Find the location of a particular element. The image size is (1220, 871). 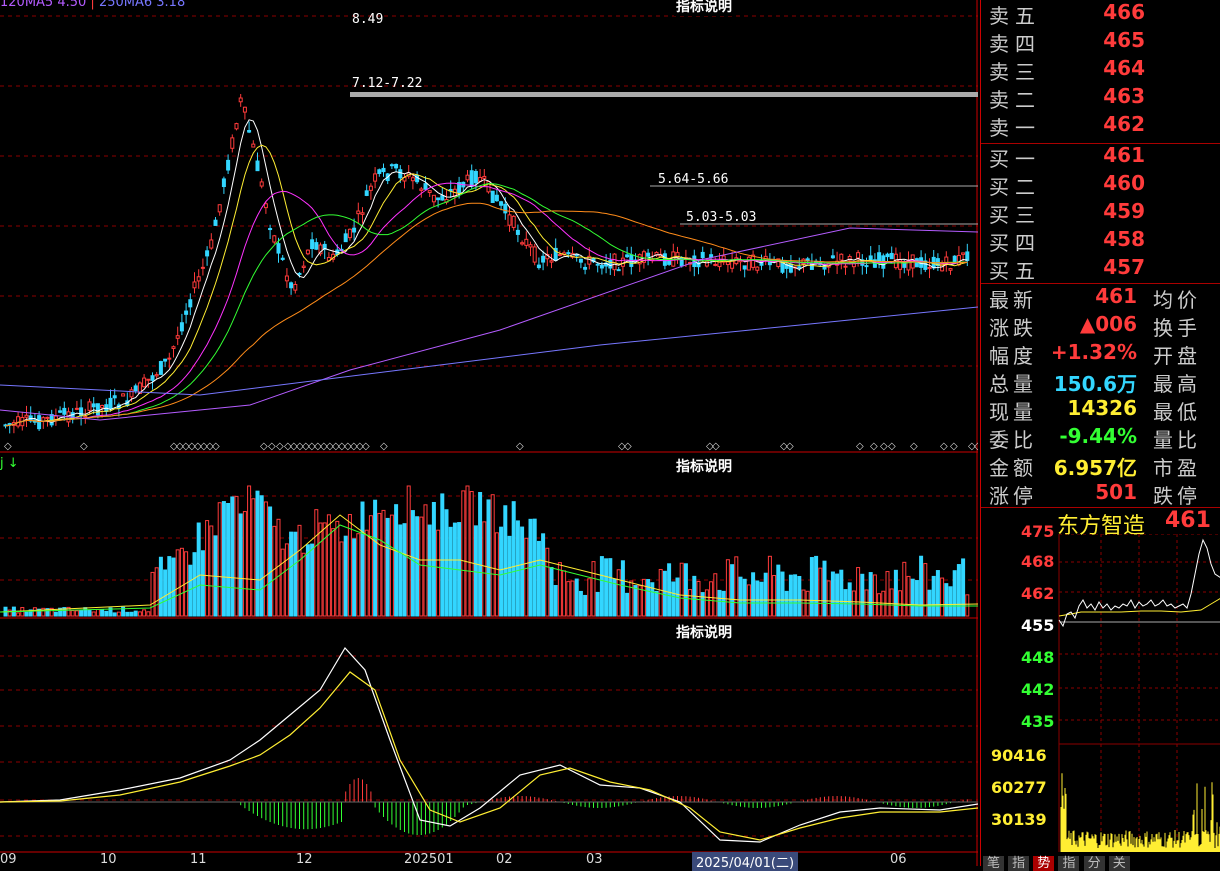

stat-key: 总量 is located at coordinates (1013, 384).